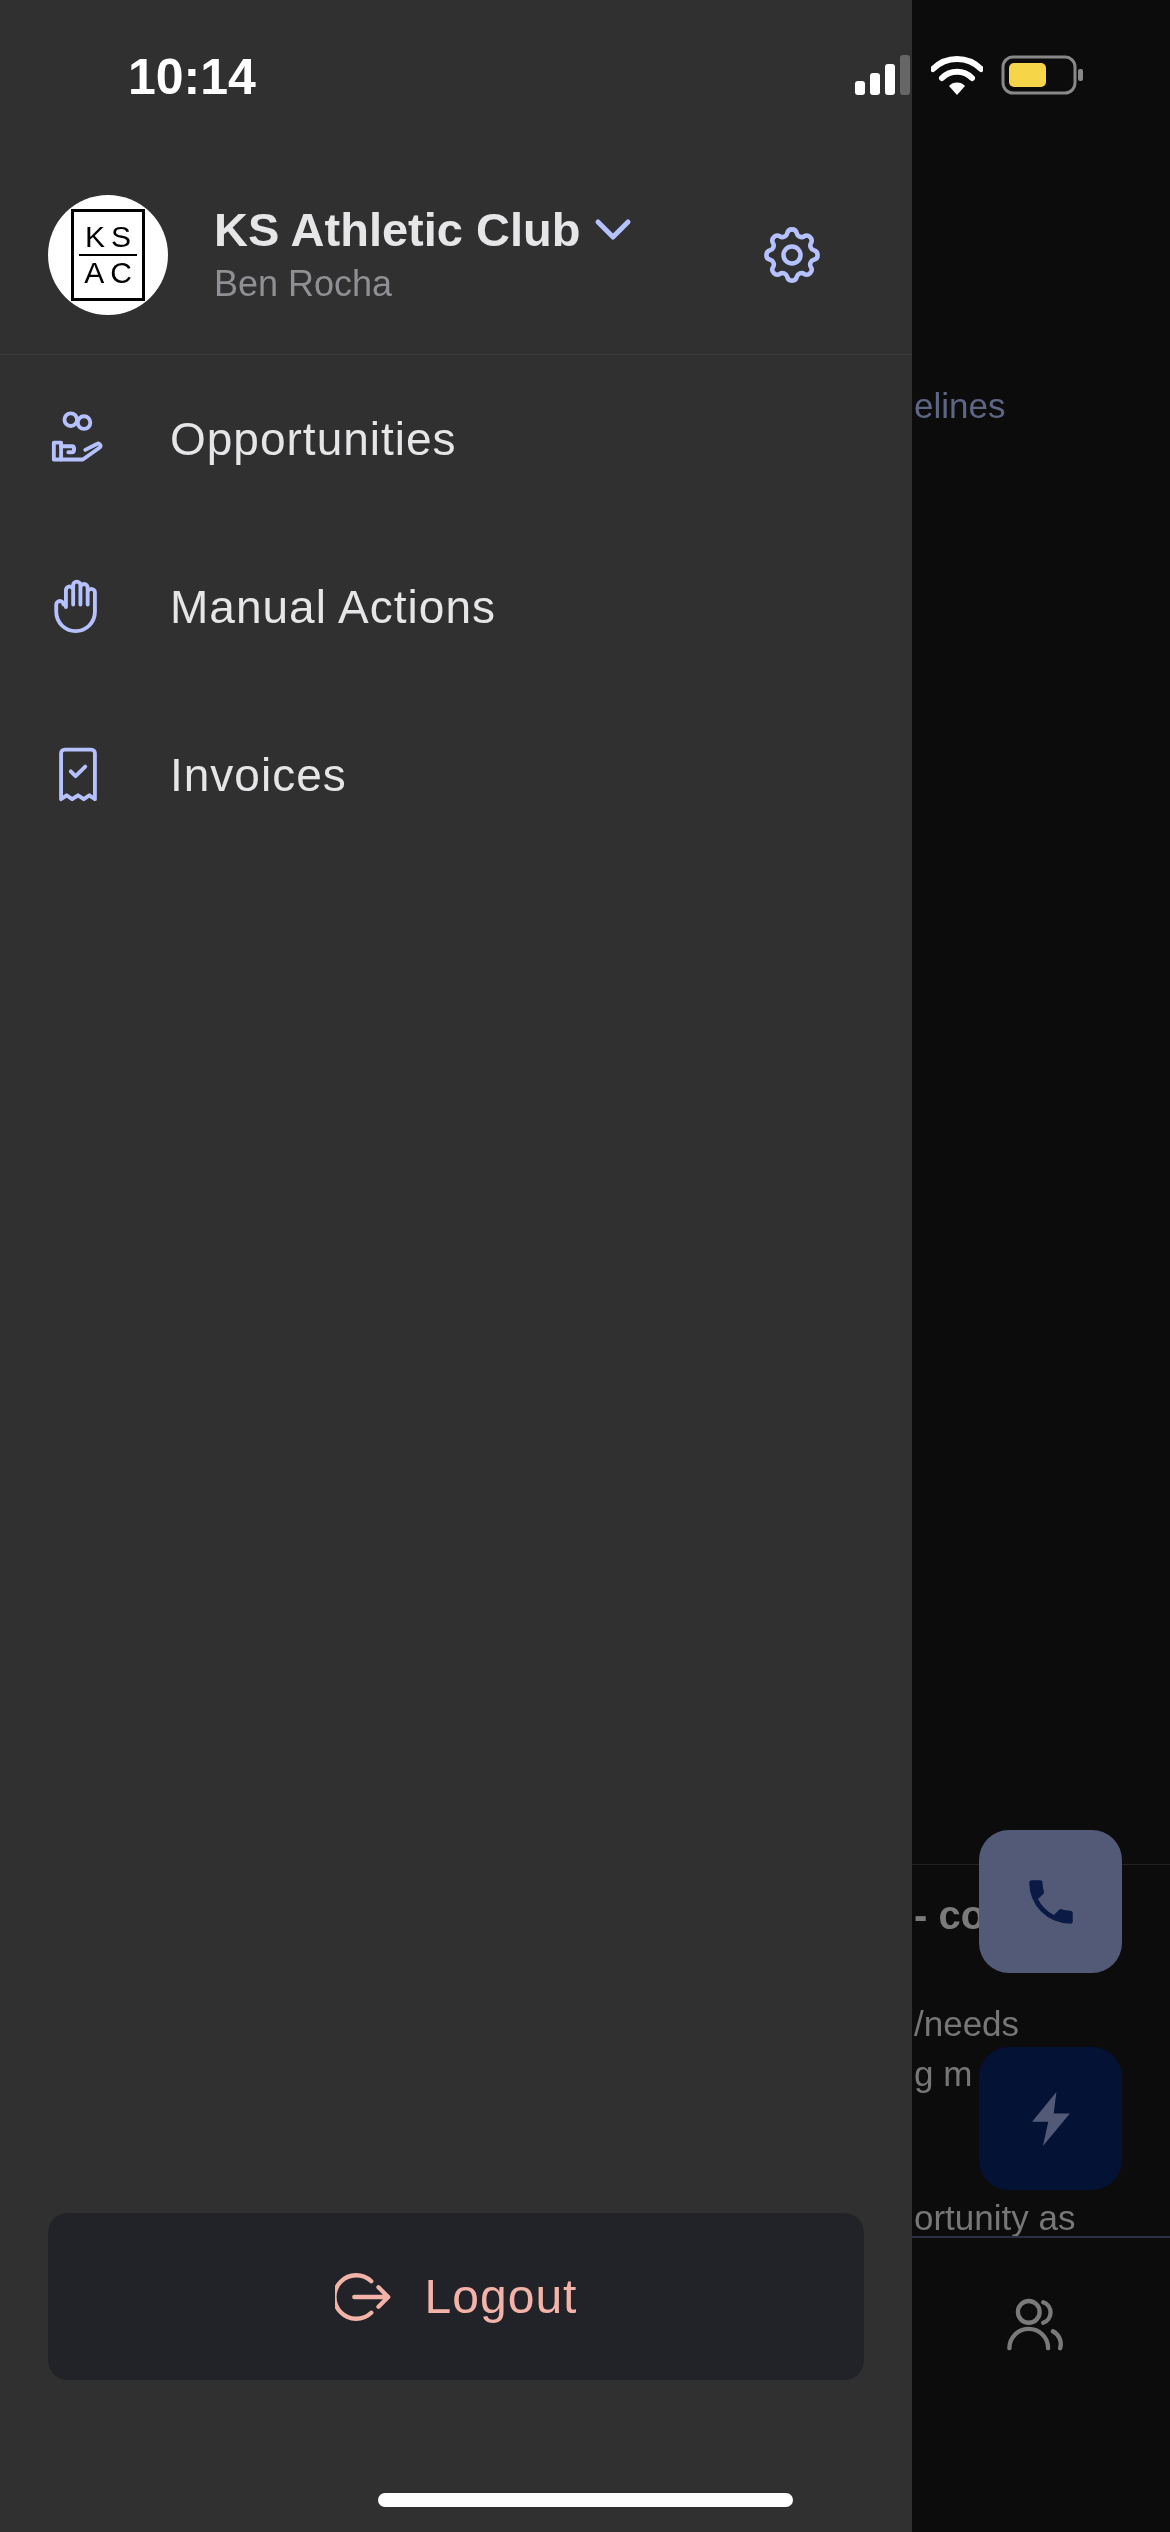 The width and height of the screenshot is (1170, 2532). Describe the element at coordinates (884, 75) in the screenshot. I see `signal-icon` at that location.